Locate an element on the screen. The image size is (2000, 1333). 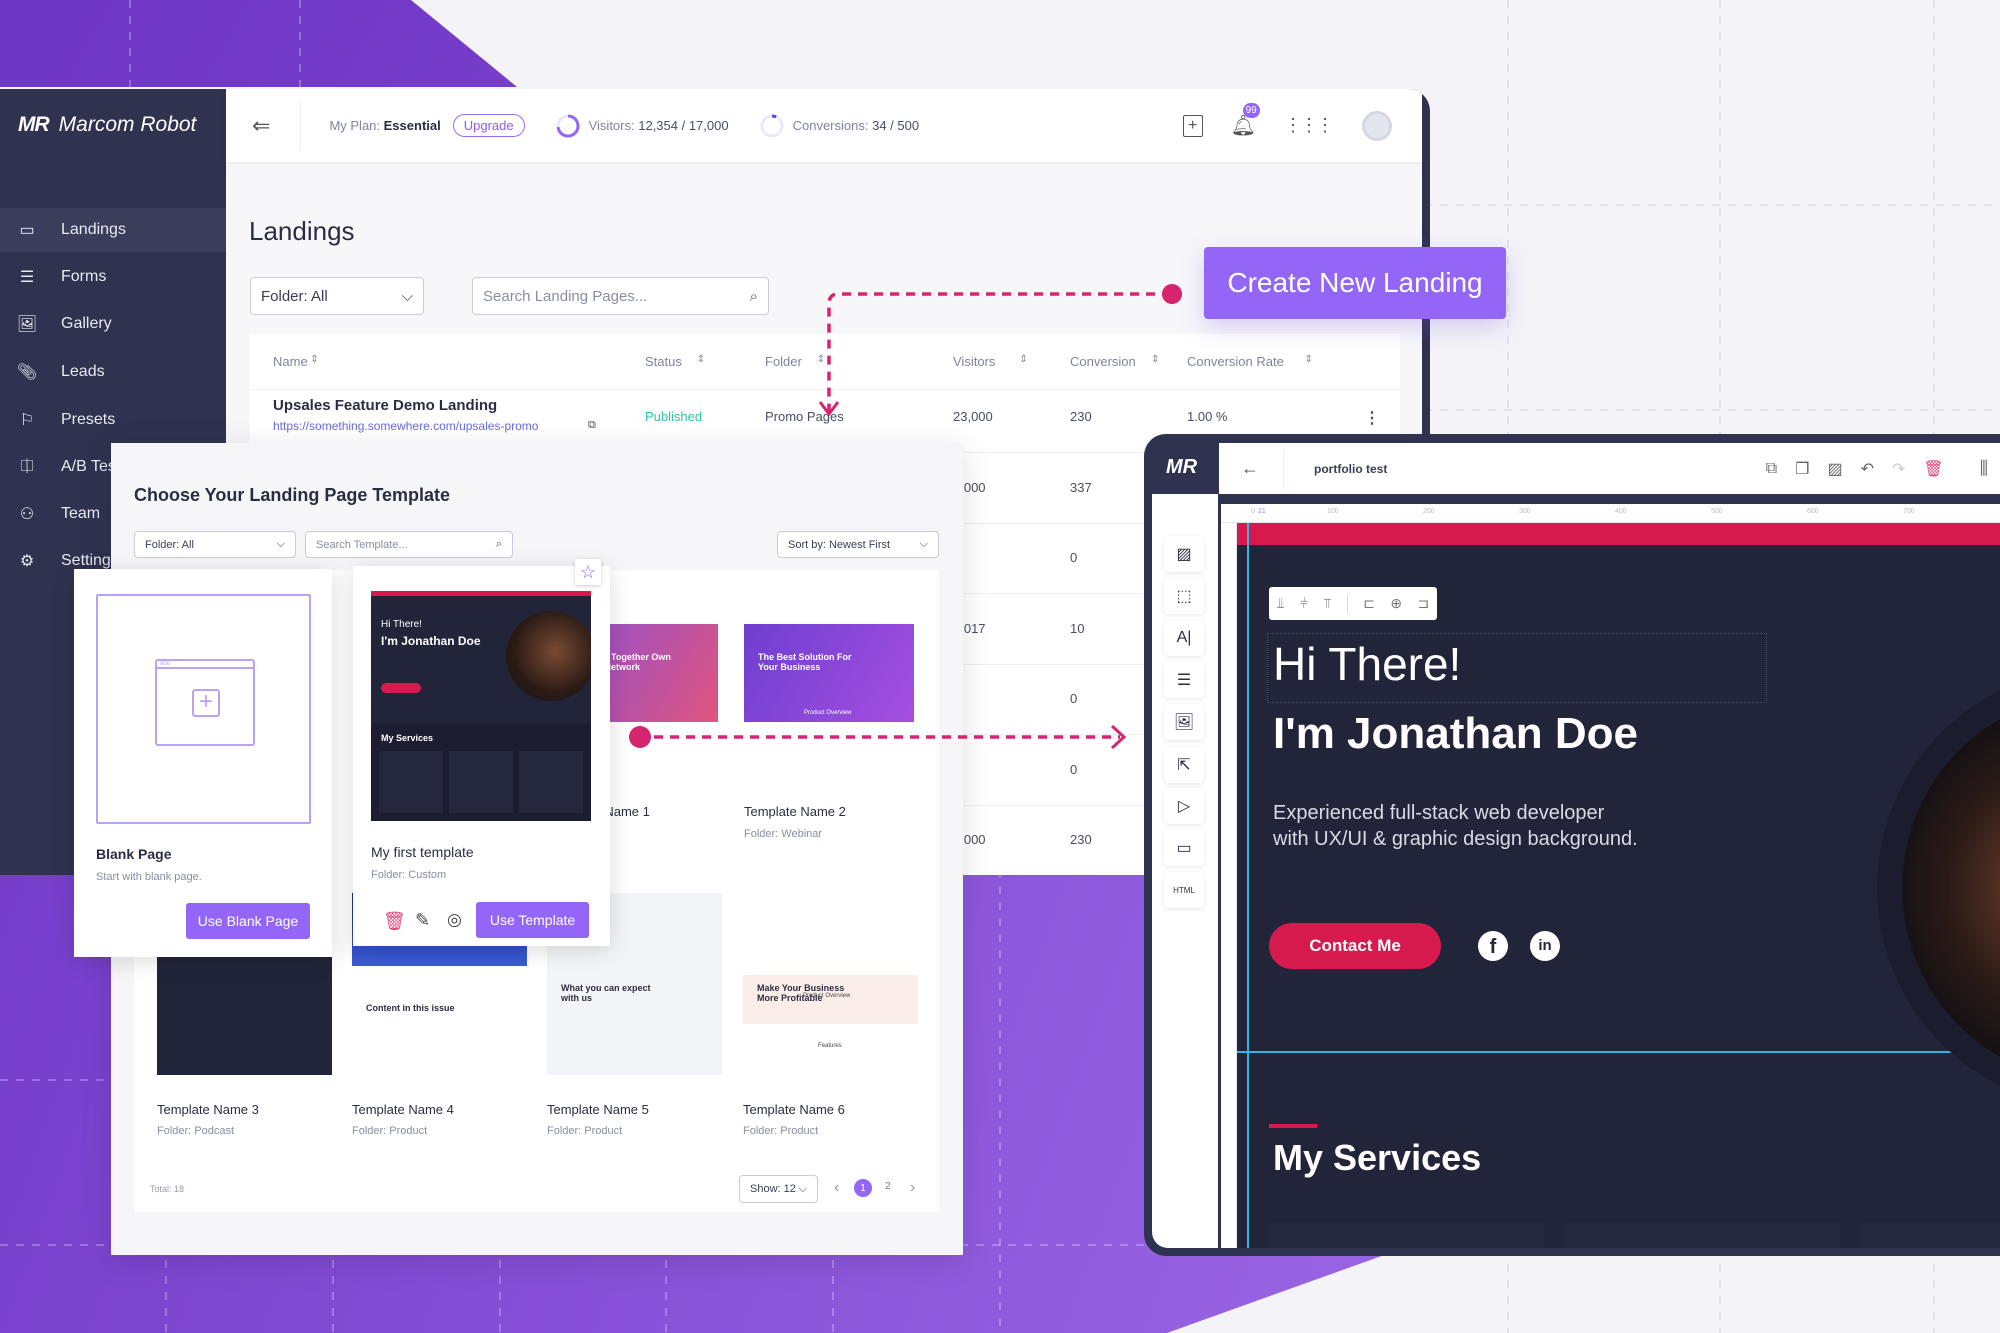
use-template-button: Use Template is located at coordinates (532, 920).